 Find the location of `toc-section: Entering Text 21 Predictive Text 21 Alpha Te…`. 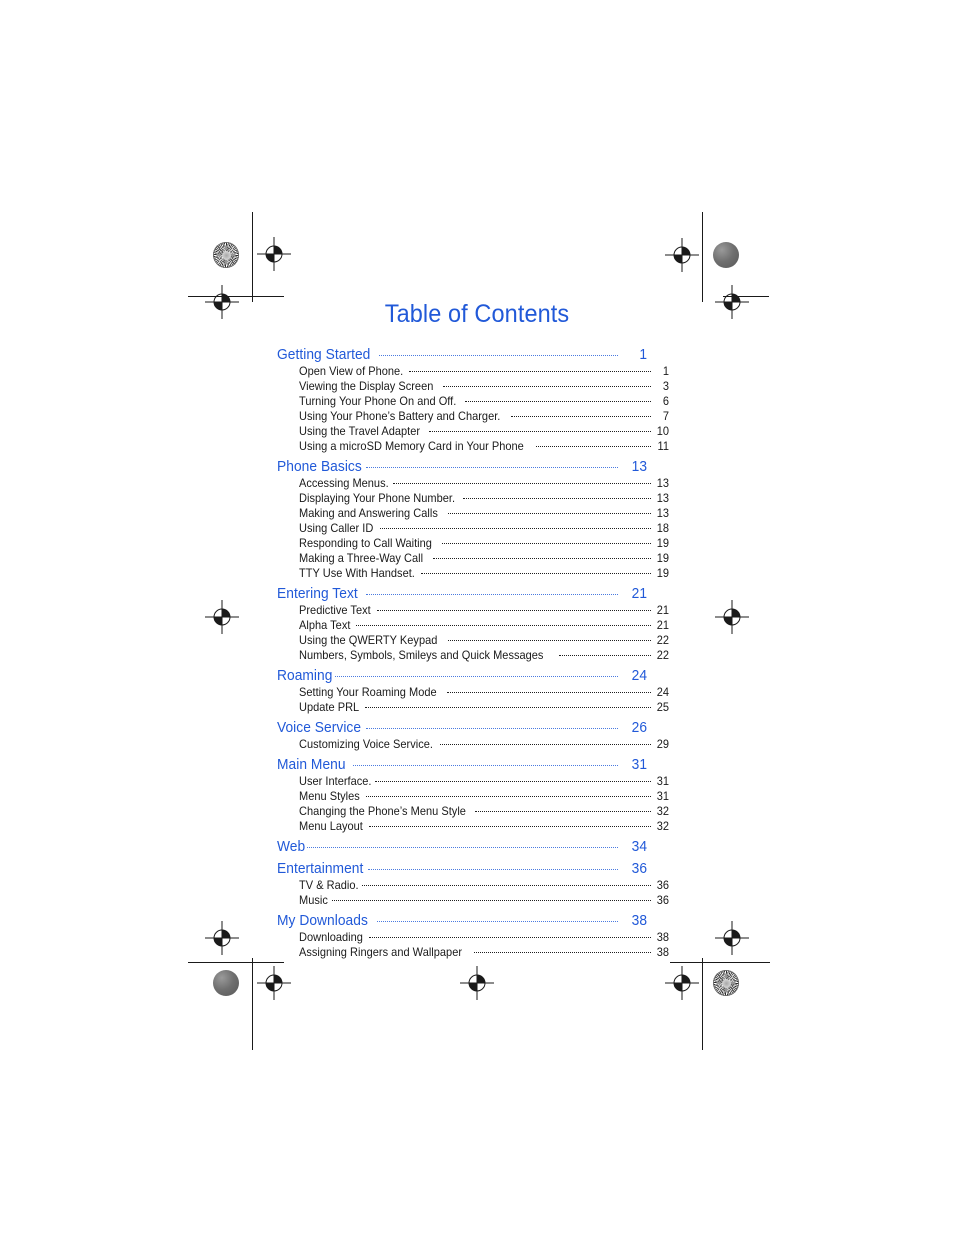

toc-section: Entering Text 21 Predictive Text 21 Alpha Te… is located at coordinates (473, 622).